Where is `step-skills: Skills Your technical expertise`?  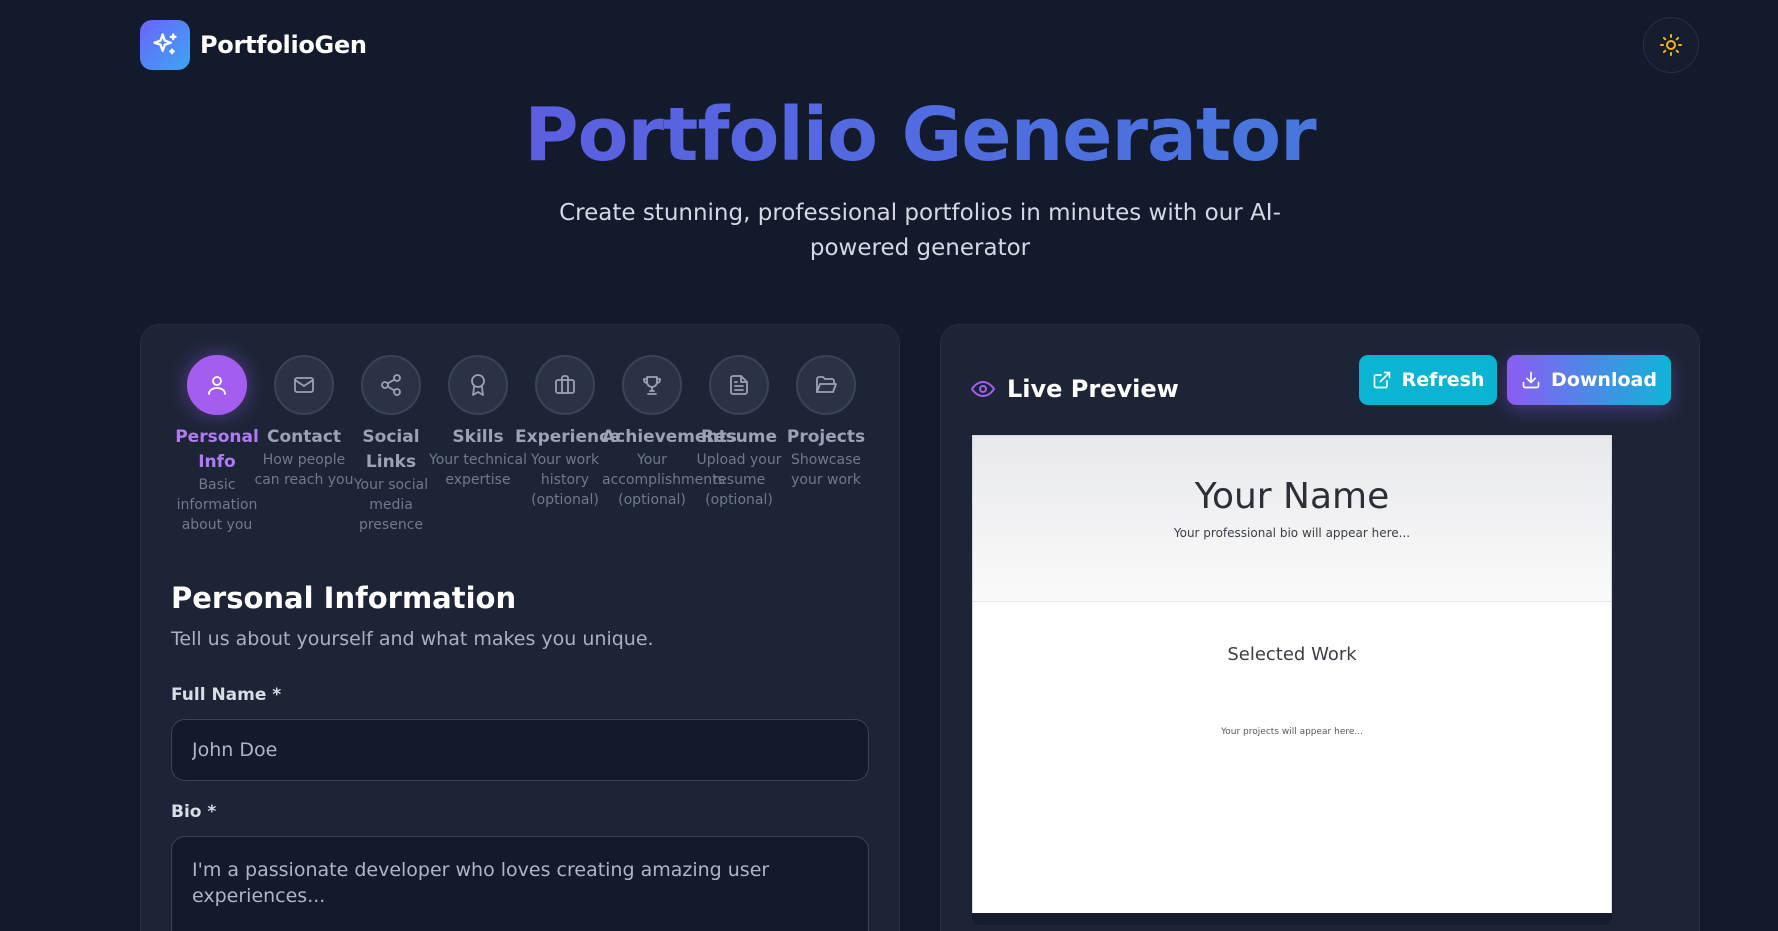 step-skills: Skills Your technical expertise is located at coordinates (478, 422).